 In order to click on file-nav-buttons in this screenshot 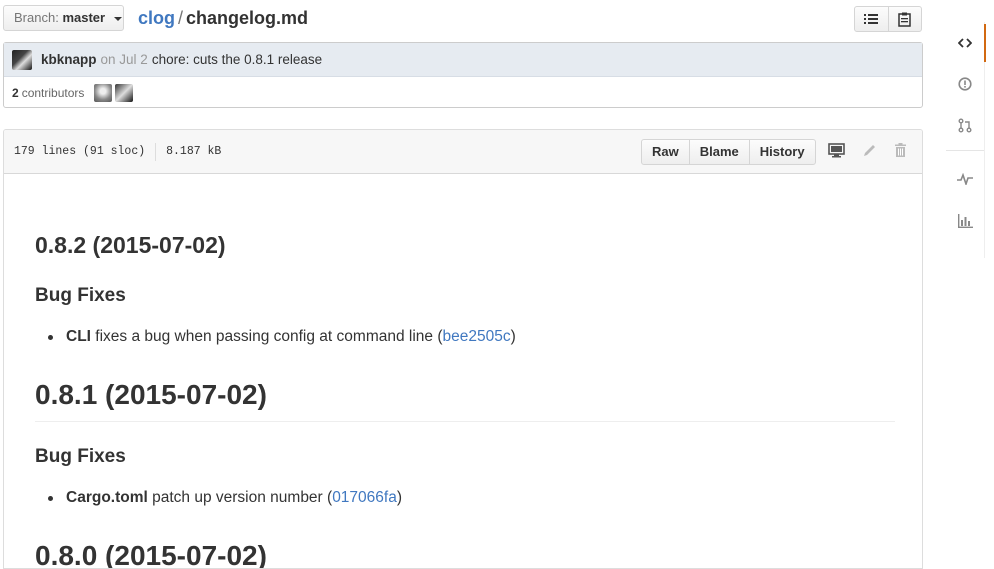, I will do `click(888, 19)`.